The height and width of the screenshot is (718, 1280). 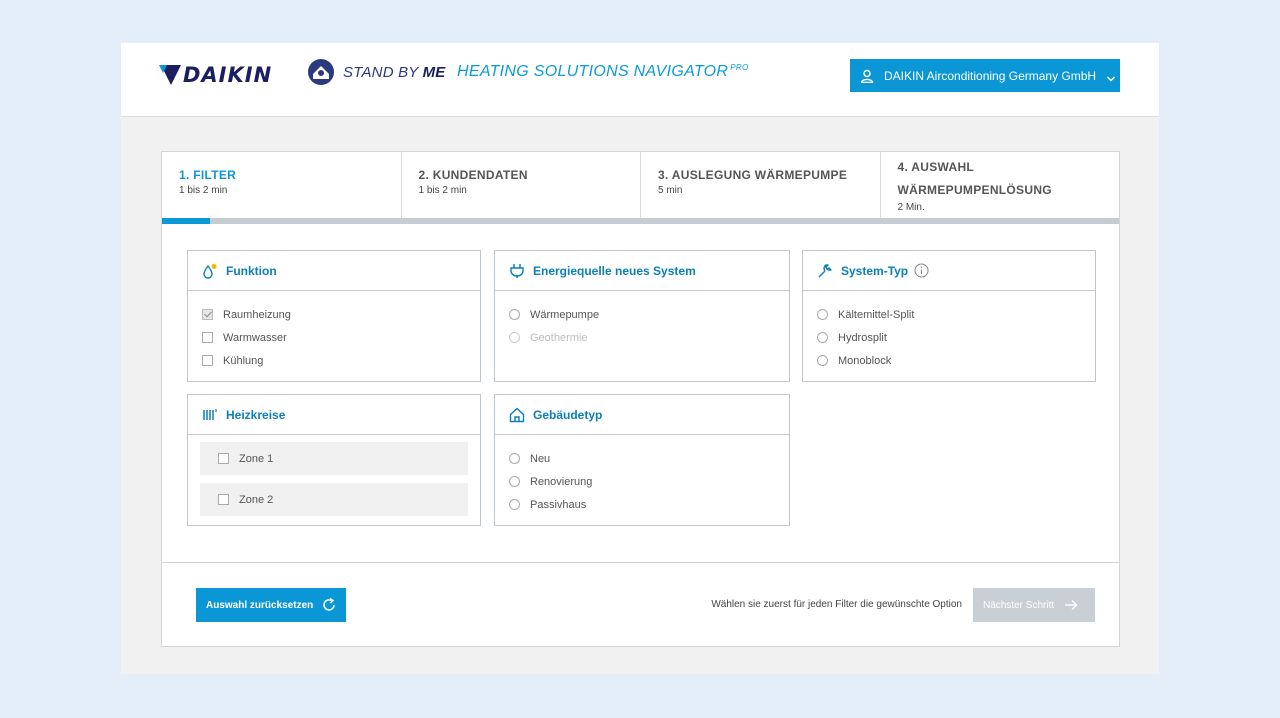 What do you see at coordinates (670, 190) in the screenshot?
I see `step-time: 5 min` at bounding box center [670, 190].